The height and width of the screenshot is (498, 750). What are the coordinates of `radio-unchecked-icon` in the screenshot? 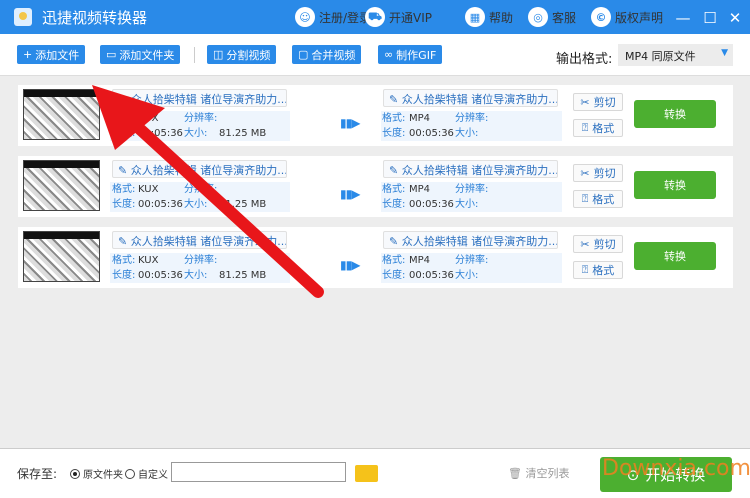 It's located at (130, 473).